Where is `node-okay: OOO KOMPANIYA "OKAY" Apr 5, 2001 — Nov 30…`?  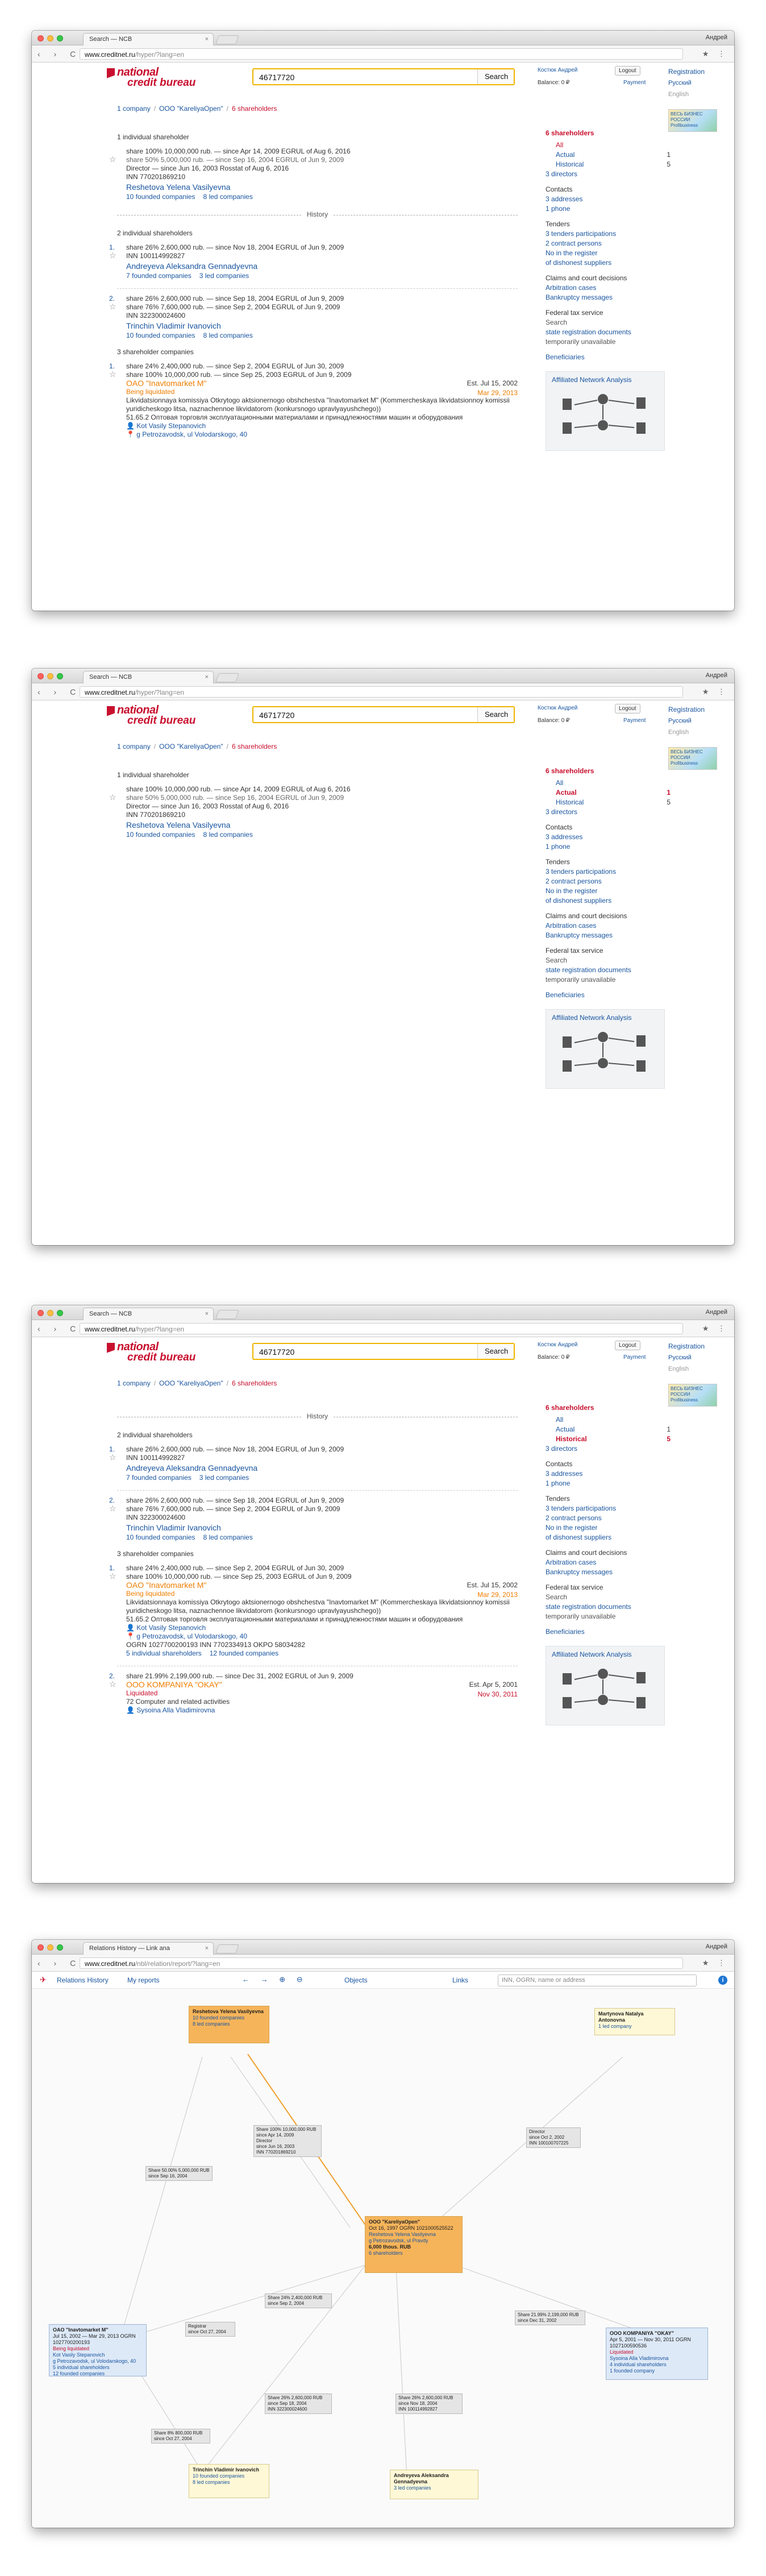
node-okay: OOO KOMPANIYA "OKAY" Apr 5, 2001 — Nov 30… is located at coordinates (657, 2354).